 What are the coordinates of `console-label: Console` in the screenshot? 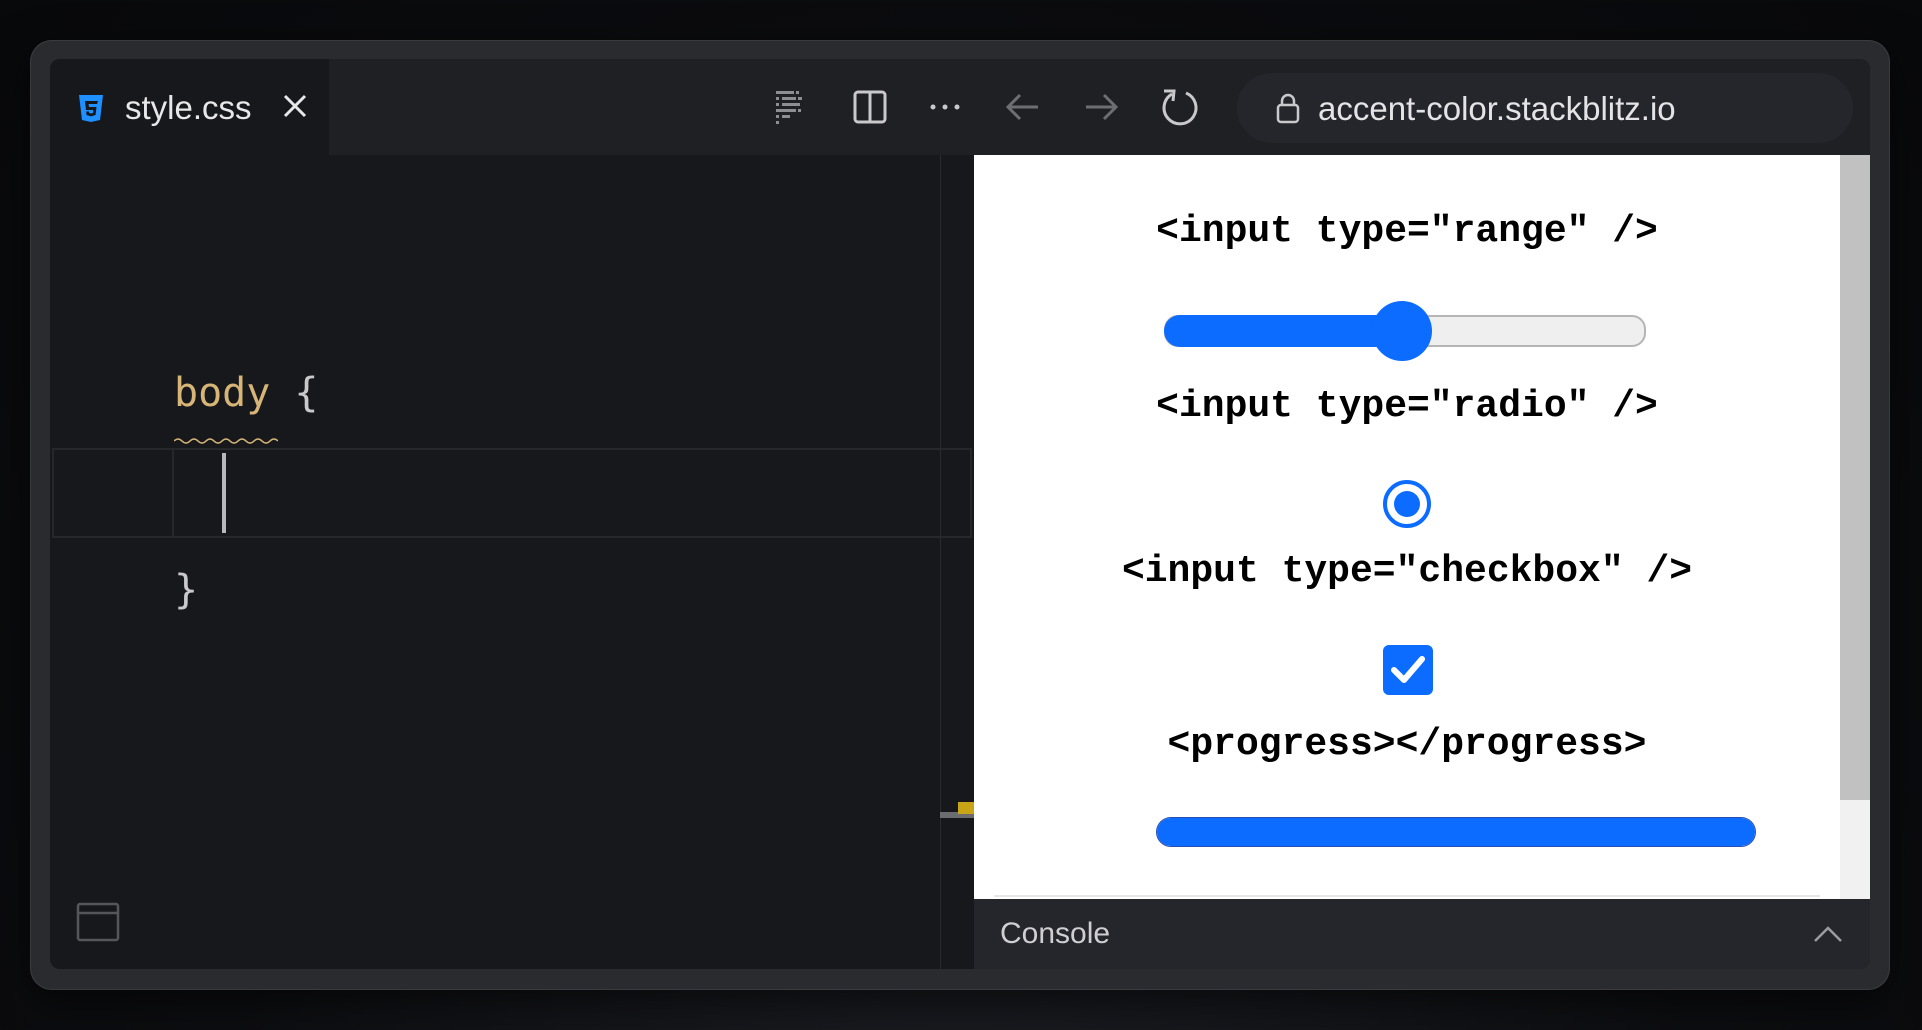 It's located at (1055, 933).